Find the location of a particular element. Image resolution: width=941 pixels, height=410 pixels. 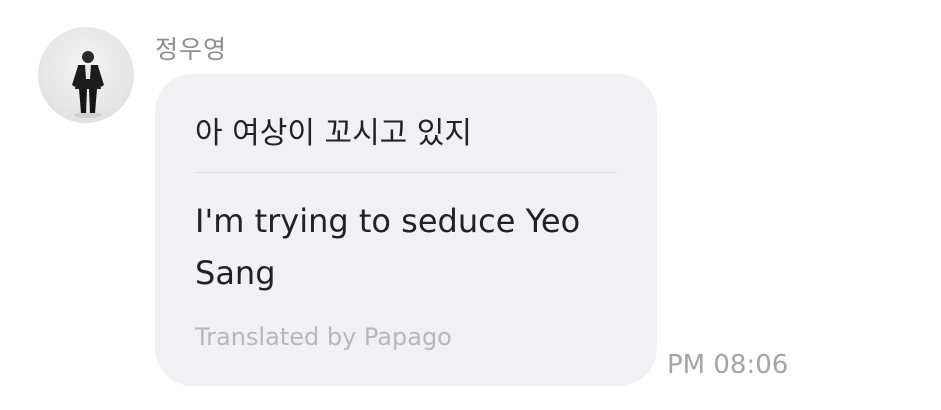

original-message-text: 아 여상이 꼬시고 있지 is located at coordinates (334, 133).